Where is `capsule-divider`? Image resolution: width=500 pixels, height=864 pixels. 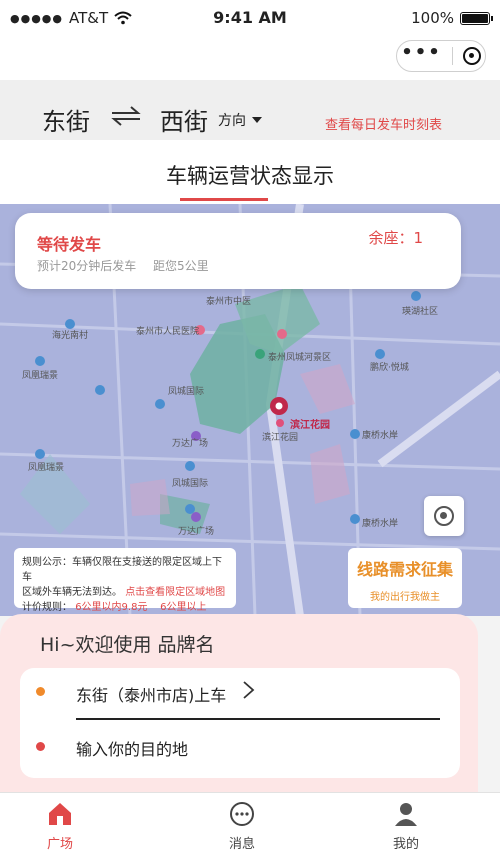
capsule-divider is located at coordinates (452, 56).